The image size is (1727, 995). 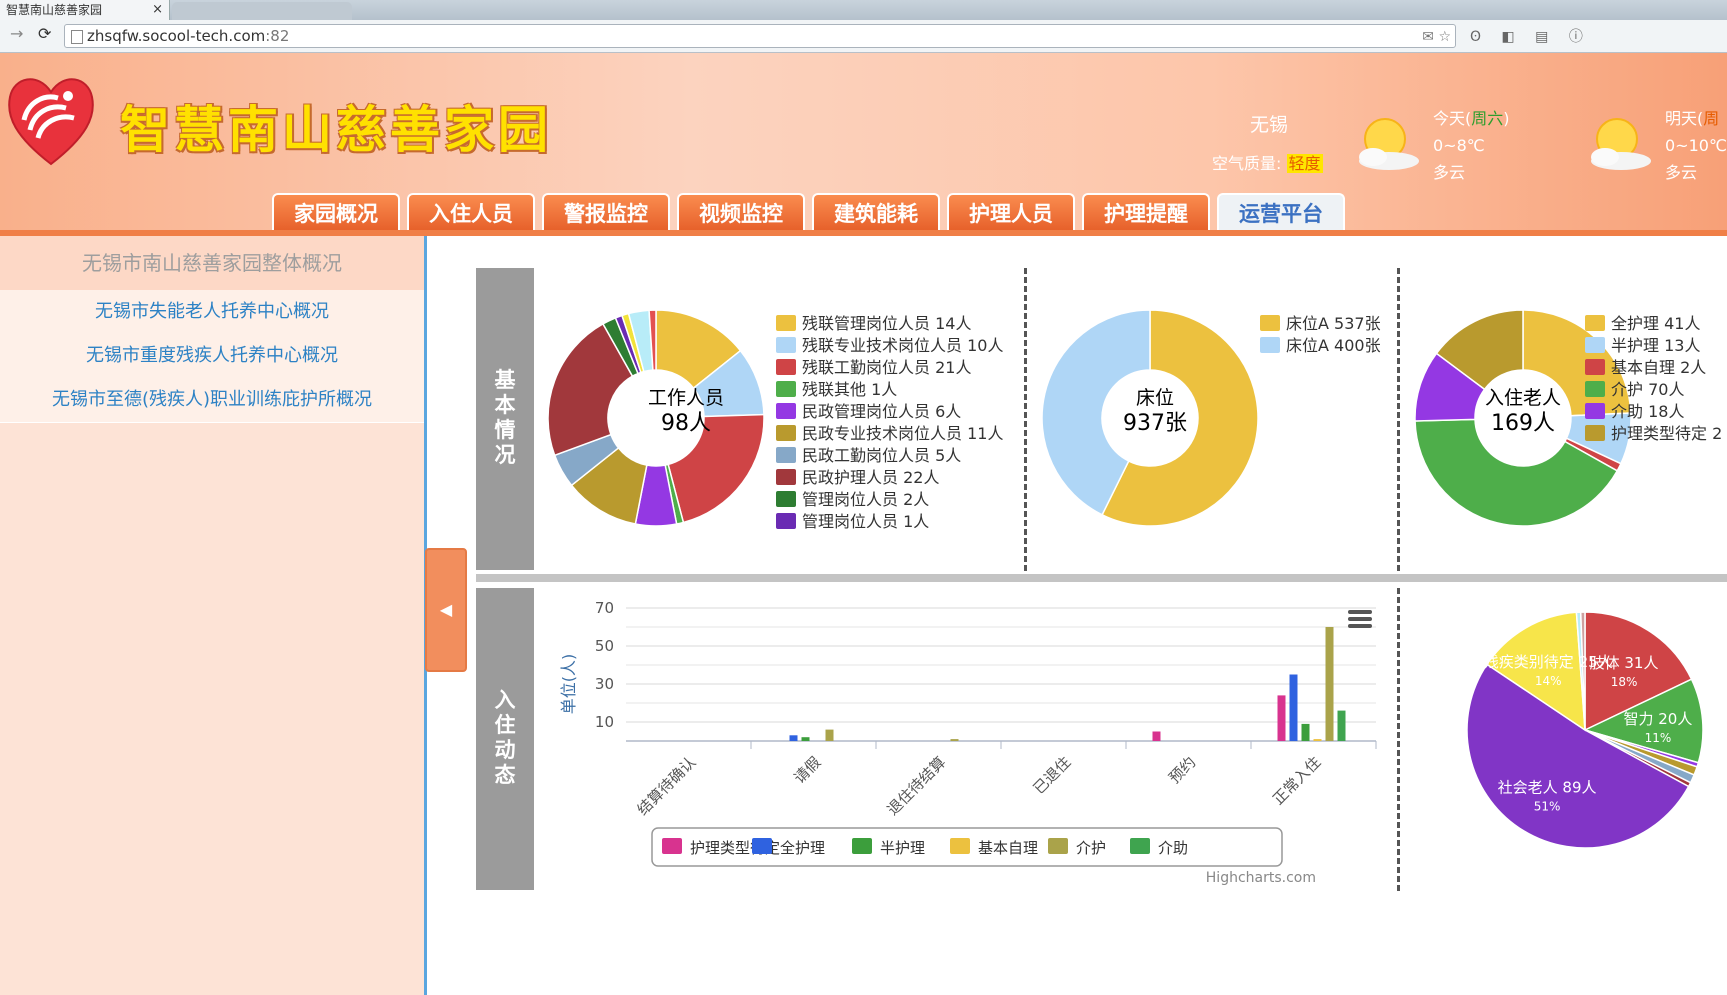 What do you see at coordinates (471, 212) in the screenshot?
I see `tab-residents: 入住人员` at bounding box center [471, 212].